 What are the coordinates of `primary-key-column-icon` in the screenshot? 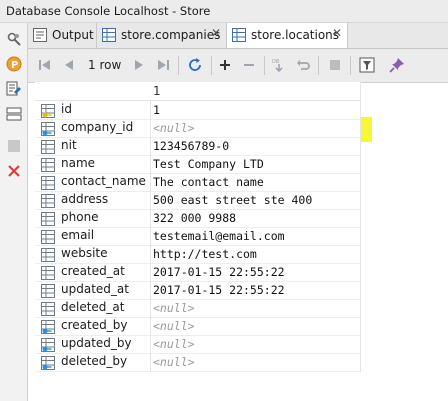 It's located at (48, 110).